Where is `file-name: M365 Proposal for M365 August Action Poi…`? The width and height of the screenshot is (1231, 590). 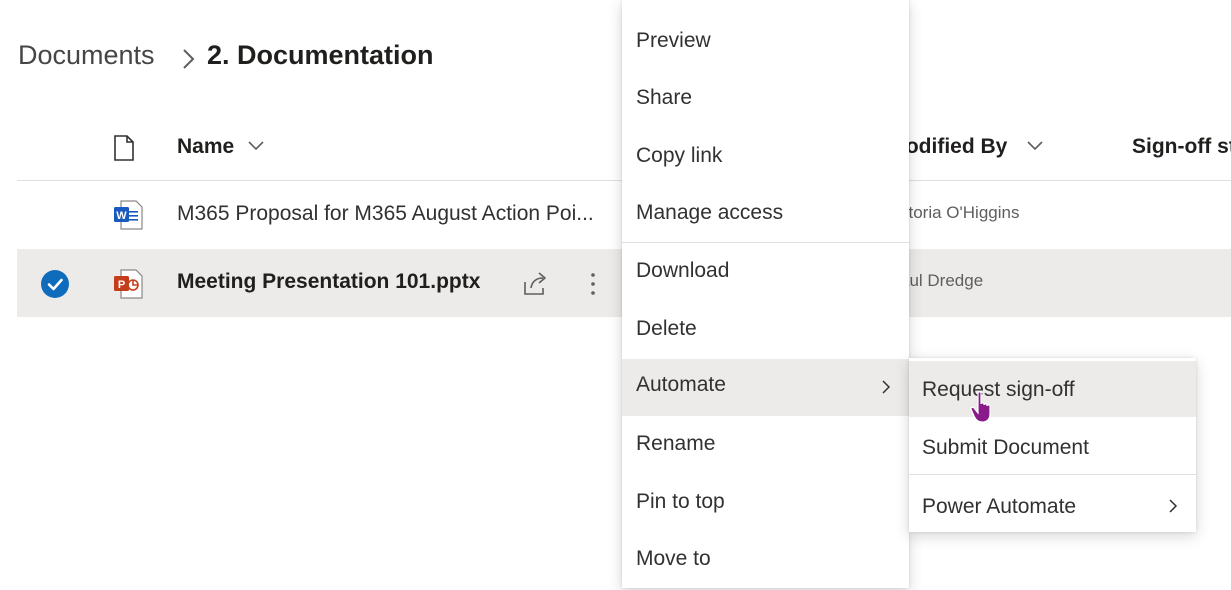 file-name: M365 Proposal for M365 August Action Poi… is located at coordinates (385, 214).